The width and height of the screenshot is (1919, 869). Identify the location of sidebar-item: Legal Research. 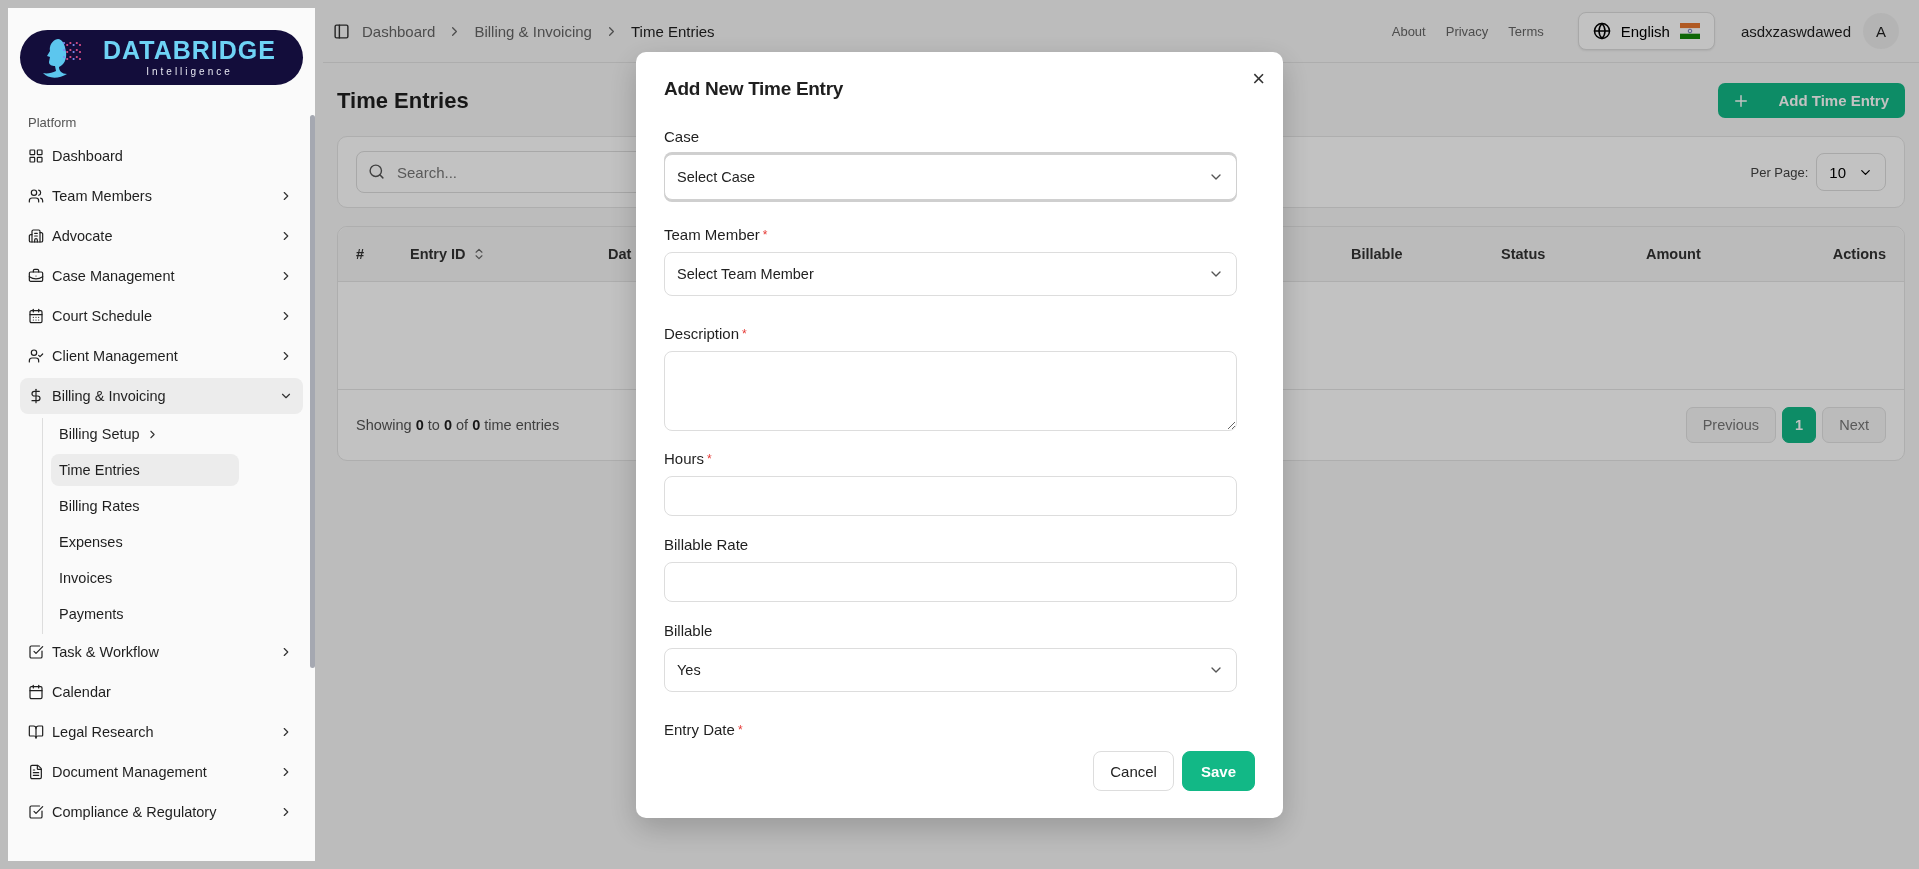
(161, 732).